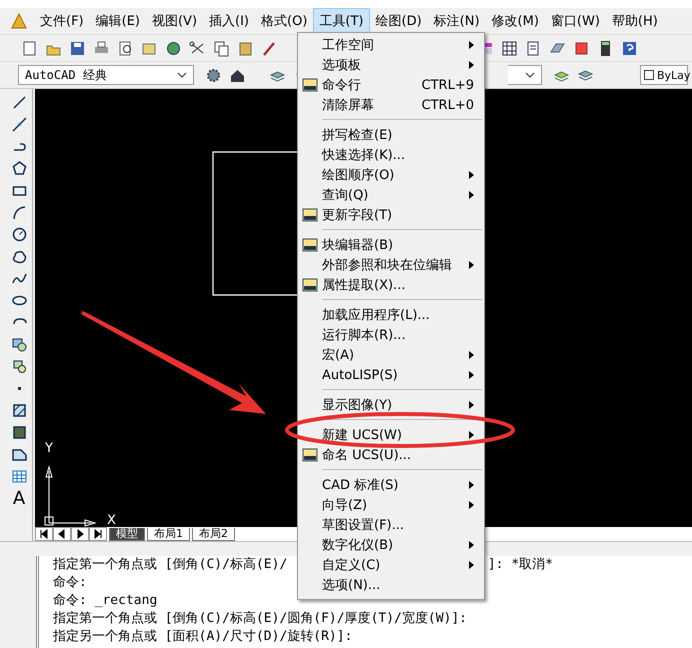  Describe the element at coordinates (391, 45) in the screenshot. I see `menu-entry: 工作空间` at that location.